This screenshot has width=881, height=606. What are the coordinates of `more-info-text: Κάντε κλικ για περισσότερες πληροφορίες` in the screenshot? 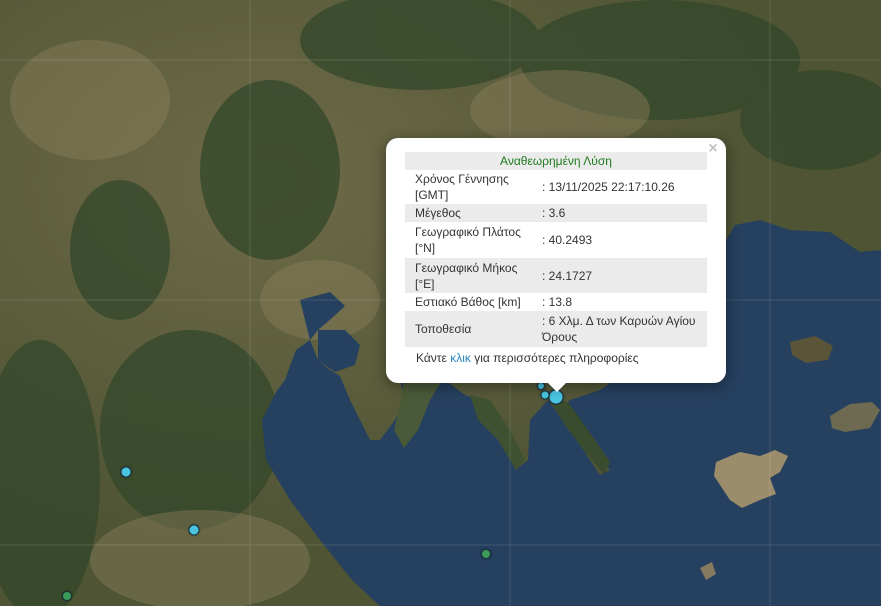 It's located at (527, 358).